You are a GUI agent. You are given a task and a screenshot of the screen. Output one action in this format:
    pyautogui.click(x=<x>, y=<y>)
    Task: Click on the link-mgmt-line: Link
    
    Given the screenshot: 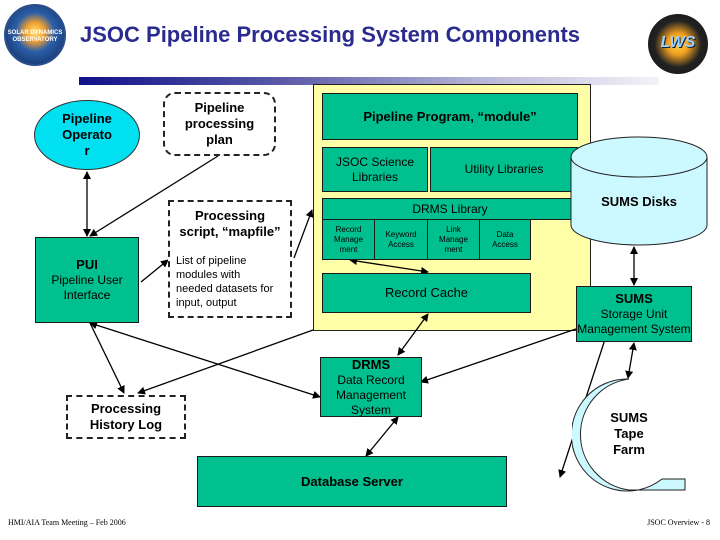 What is the action you would take?
    pyautogui.click(x=453, y=229)
    